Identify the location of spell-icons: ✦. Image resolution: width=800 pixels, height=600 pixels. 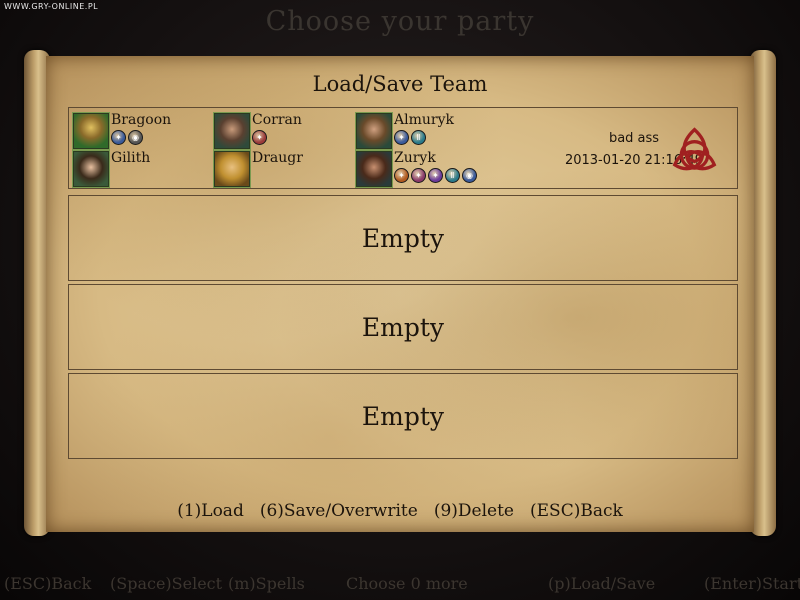
(259, 137).